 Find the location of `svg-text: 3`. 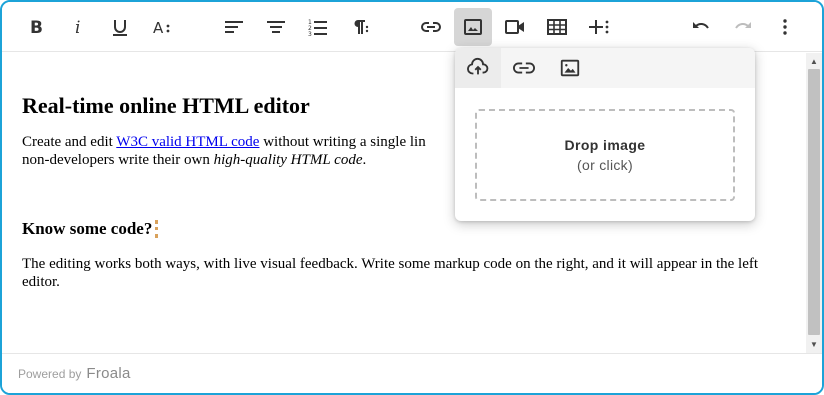

svg-text: 3 is located at coordinates (310, 34).